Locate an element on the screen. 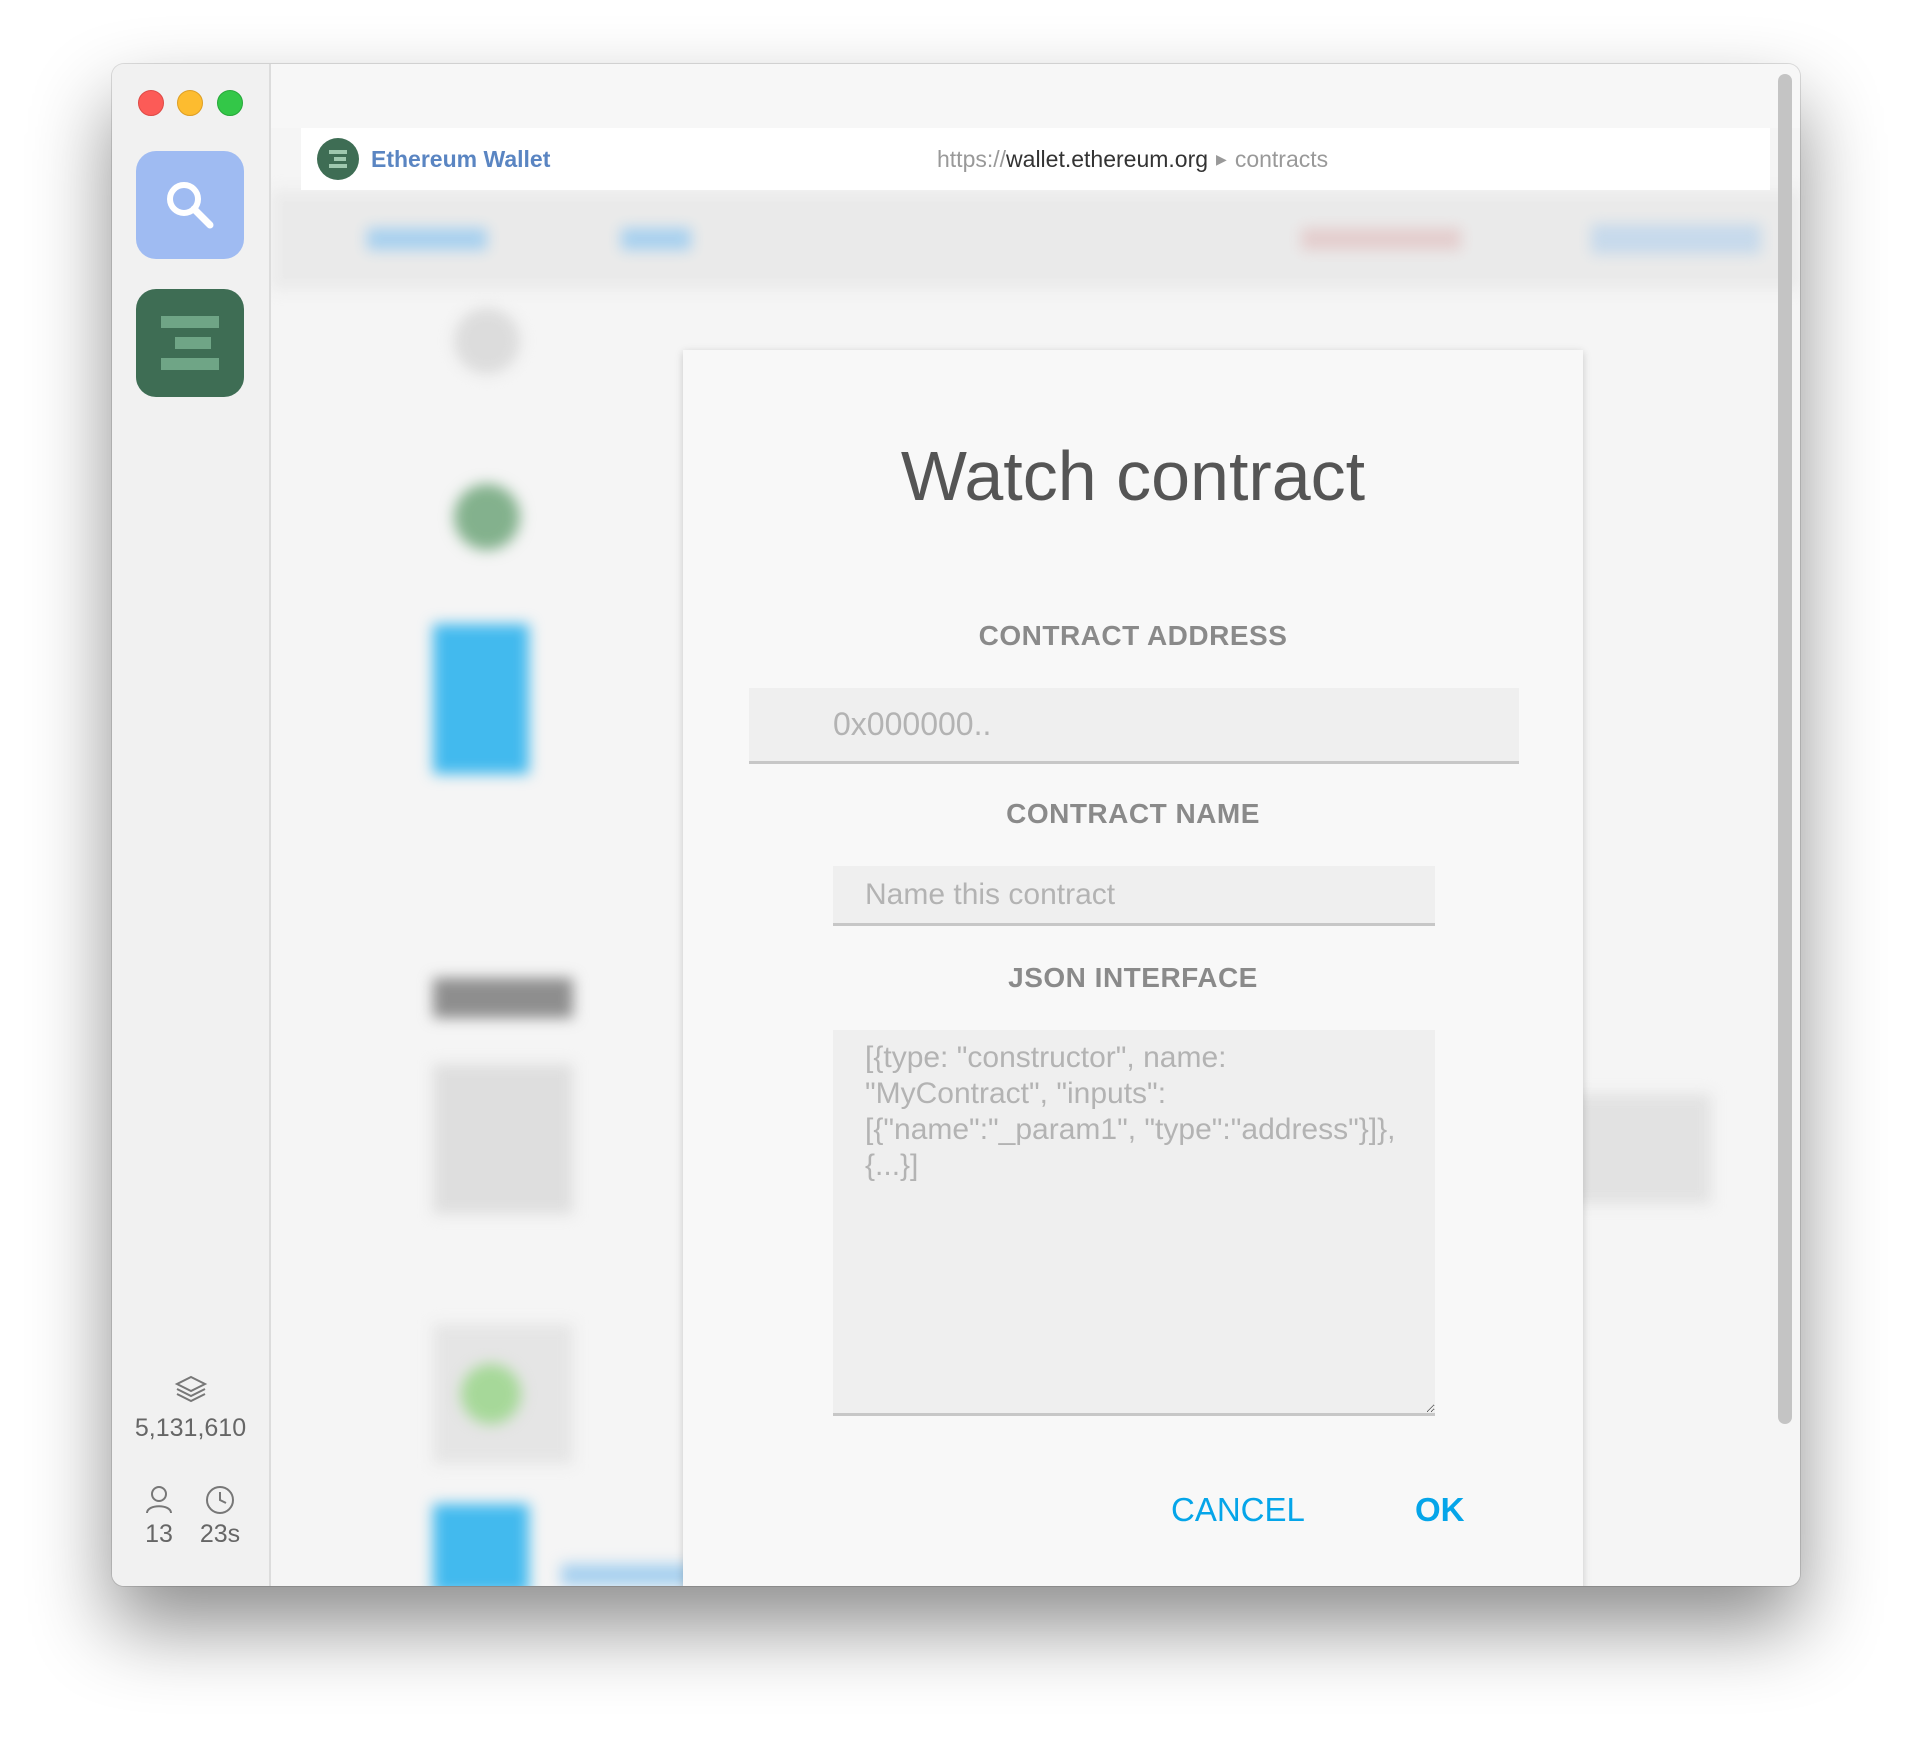  site-name: Ethereum Wallet is located at coordinates (461, 158).